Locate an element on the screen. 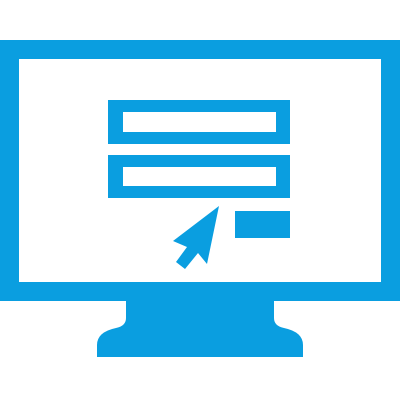  form-field-2-inner is located at coordinates (199, 176).